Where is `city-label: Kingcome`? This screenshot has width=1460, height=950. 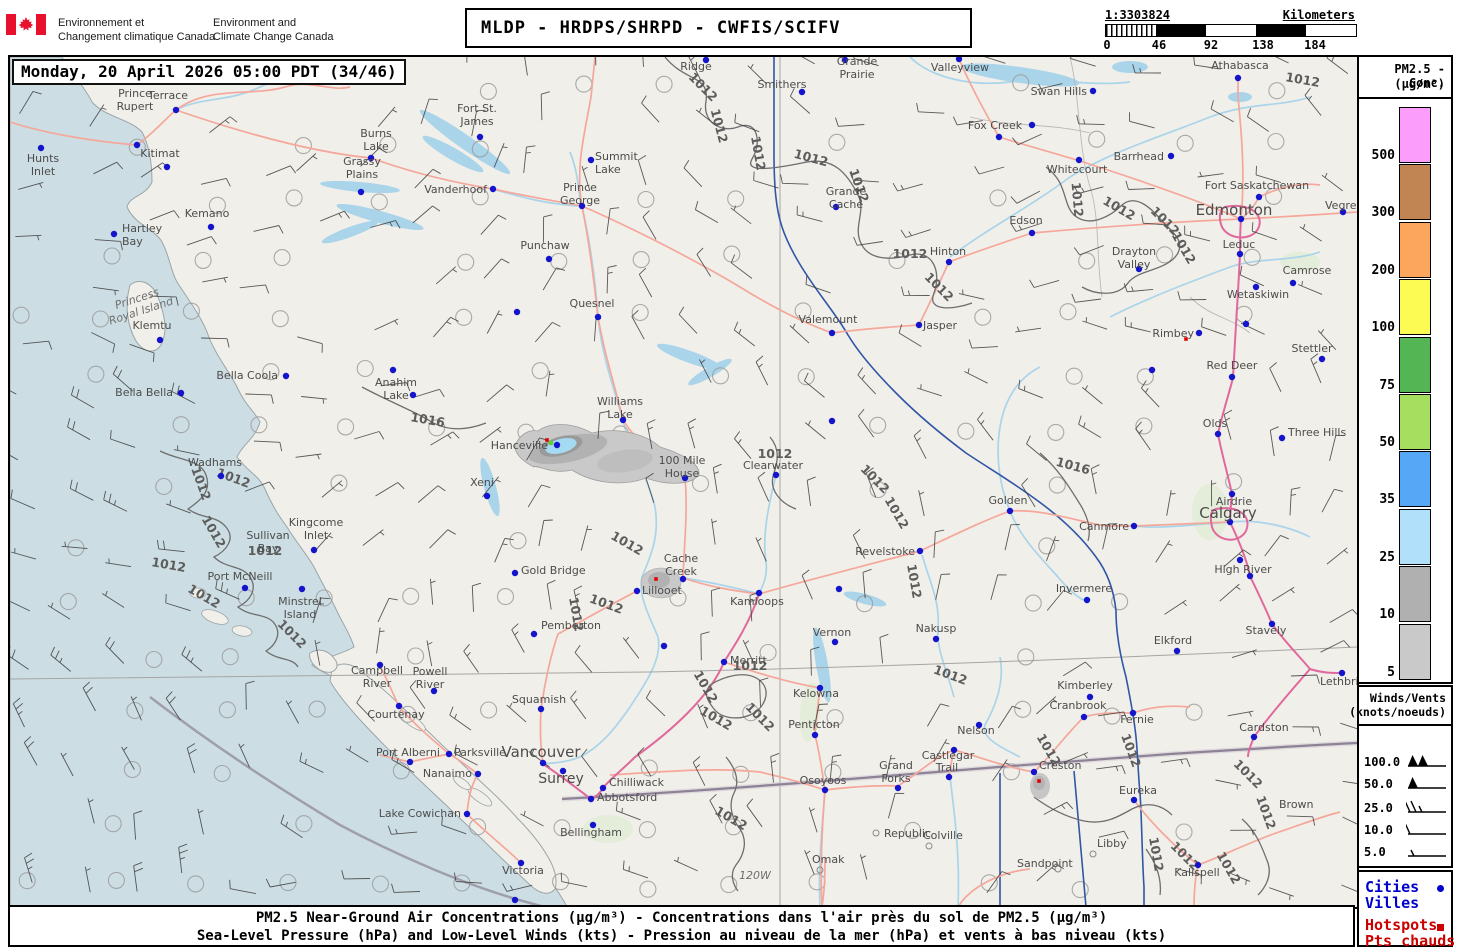
city-label: Kingcome is located at coordinates (316, 522).